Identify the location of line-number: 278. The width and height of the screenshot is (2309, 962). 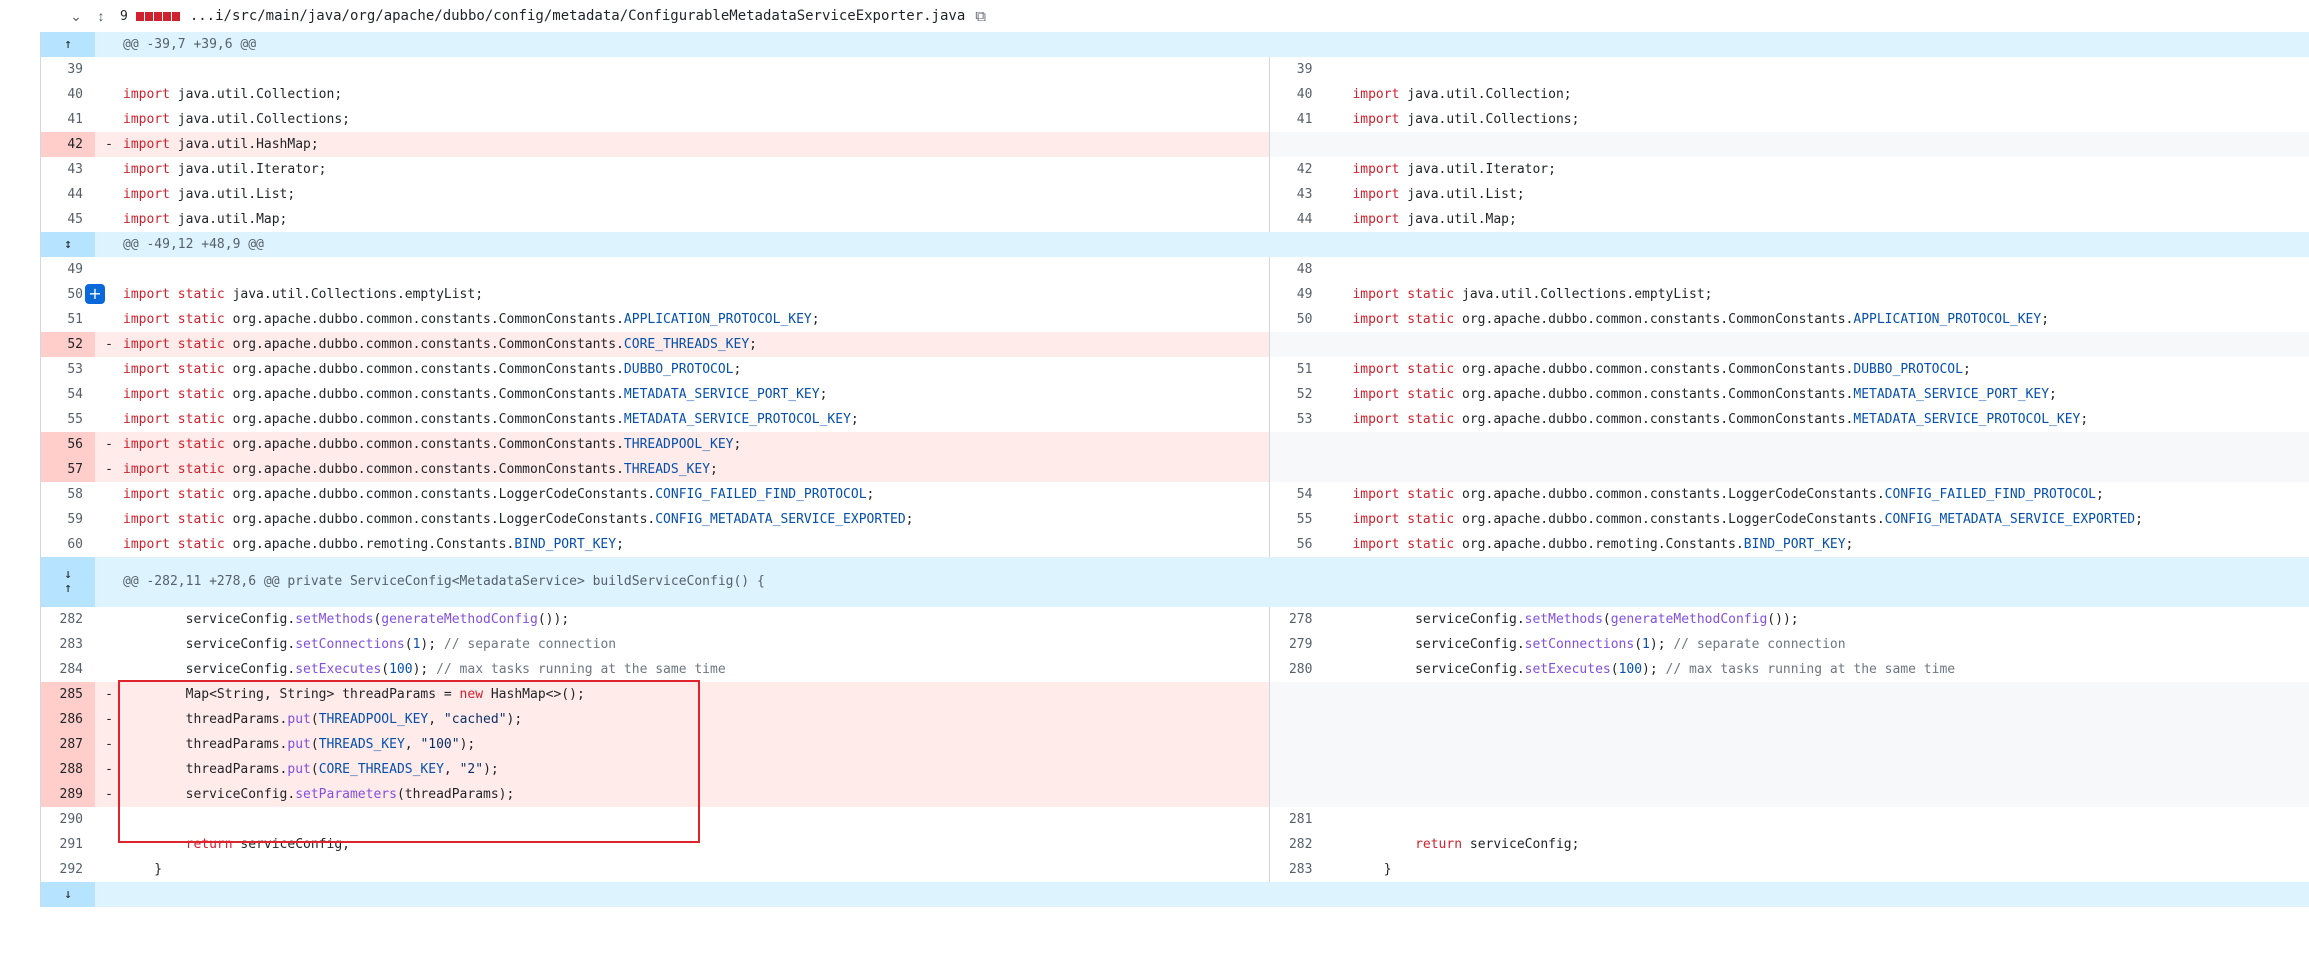
(1297, 619).